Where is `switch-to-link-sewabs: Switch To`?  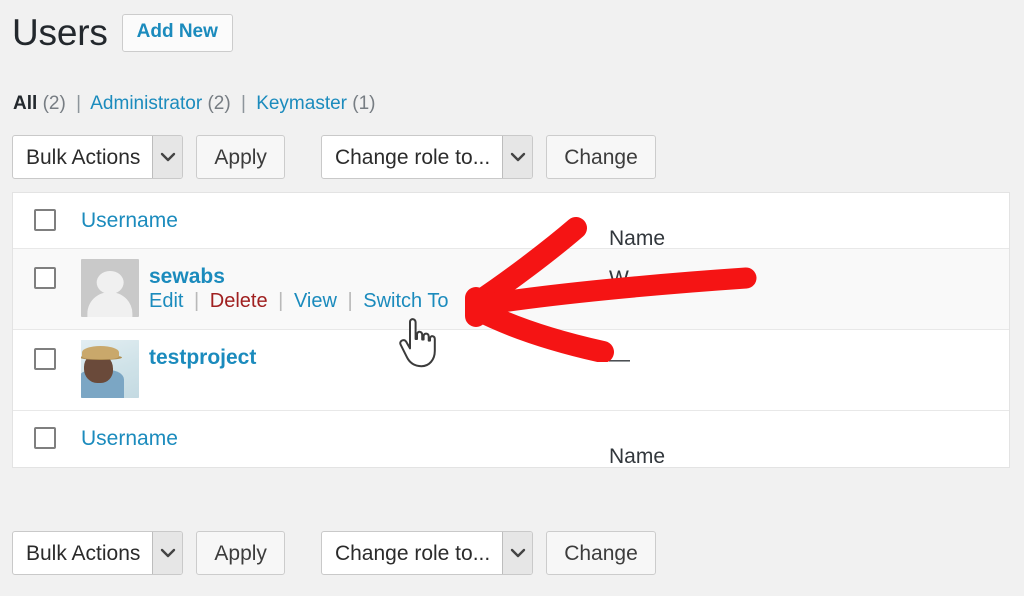
switch-to-link-sewabs: Switch To is located at coordinates (405, 301).